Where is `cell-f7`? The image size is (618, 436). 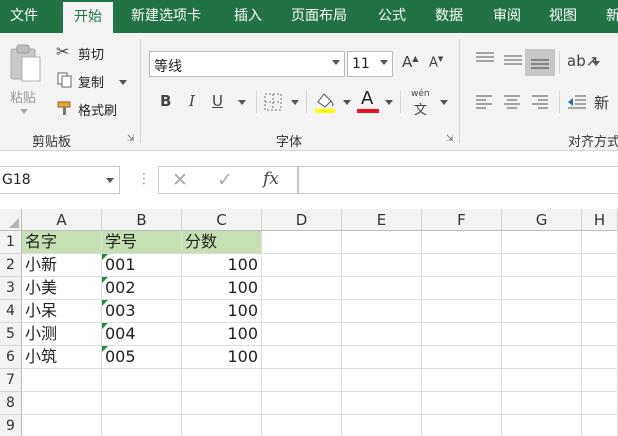
cell-f7 is located at coordinates (462, 380).